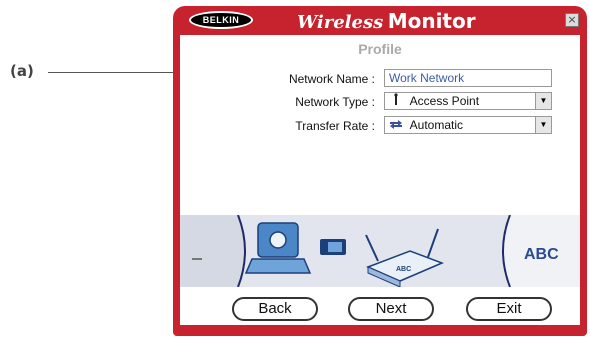  Describe the element at coordinates (396, 125) in the screenshot. I see `transfer-arrows-icon` at that location.